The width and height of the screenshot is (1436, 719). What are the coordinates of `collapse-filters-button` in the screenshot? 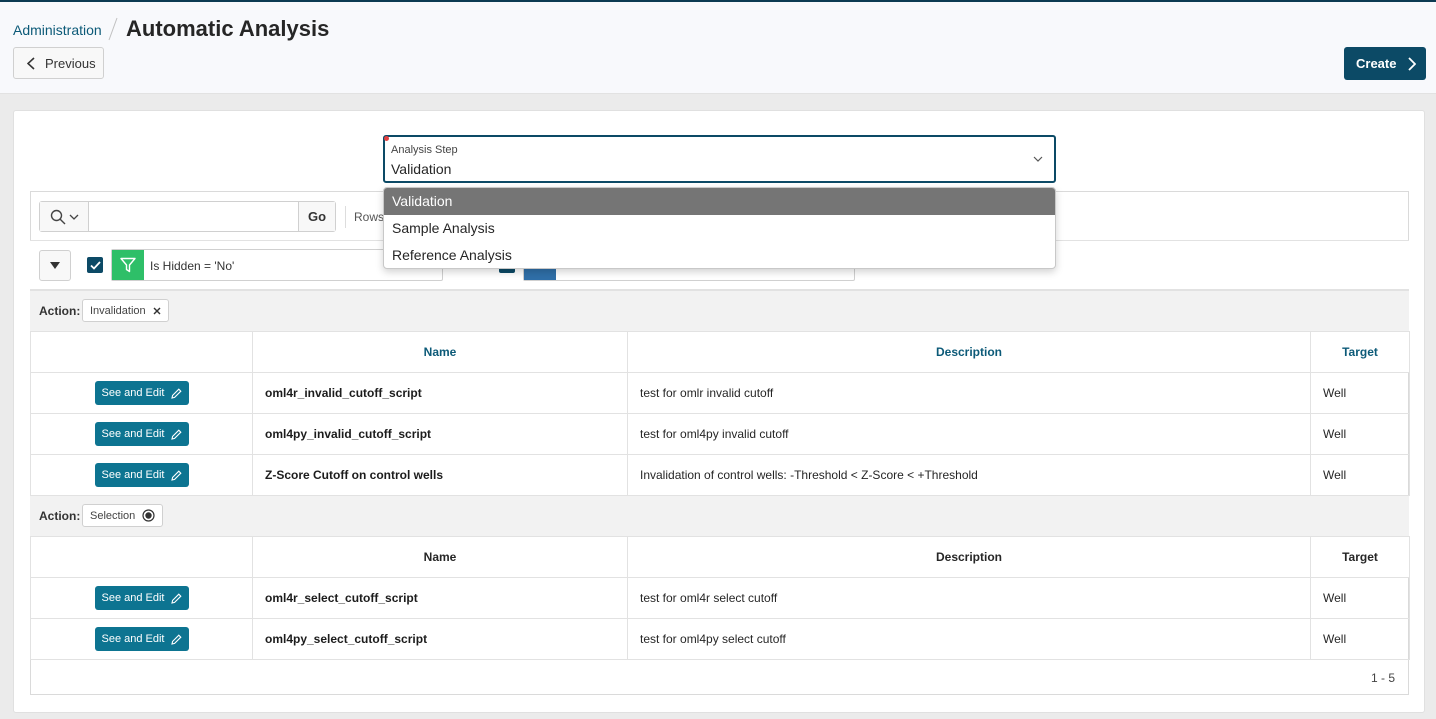 It's located at (55, 265).